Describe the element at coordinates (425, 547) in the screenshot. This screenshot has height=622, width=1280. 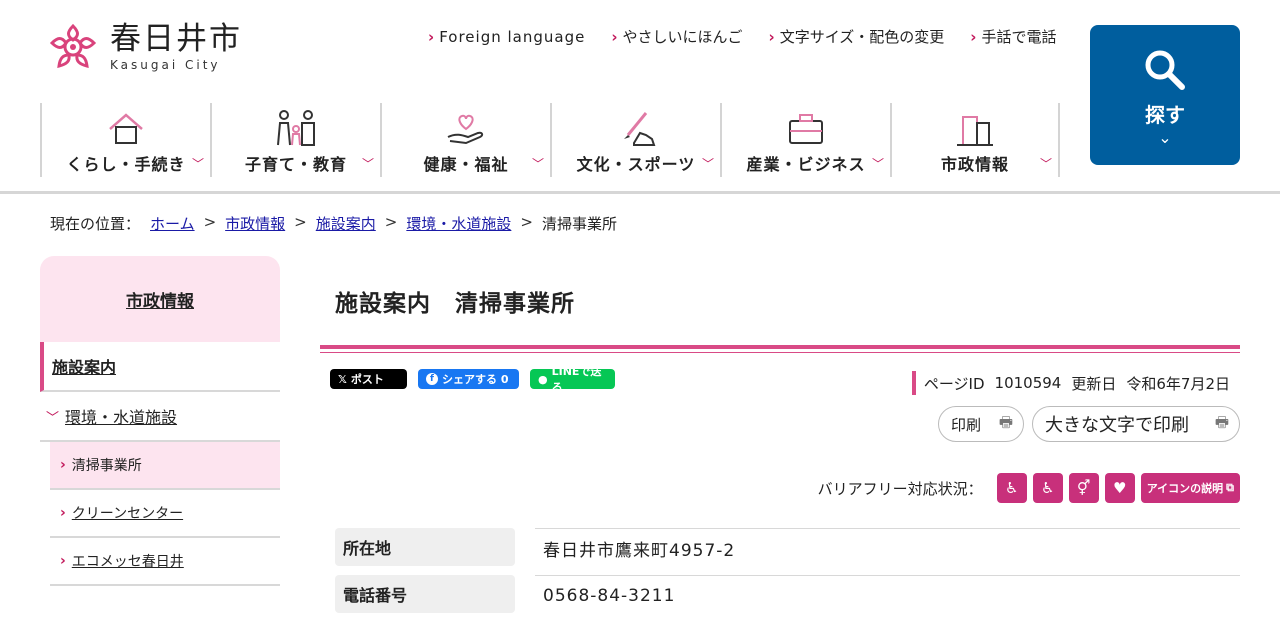
I see `table-header-cell: 所在地` at that location.